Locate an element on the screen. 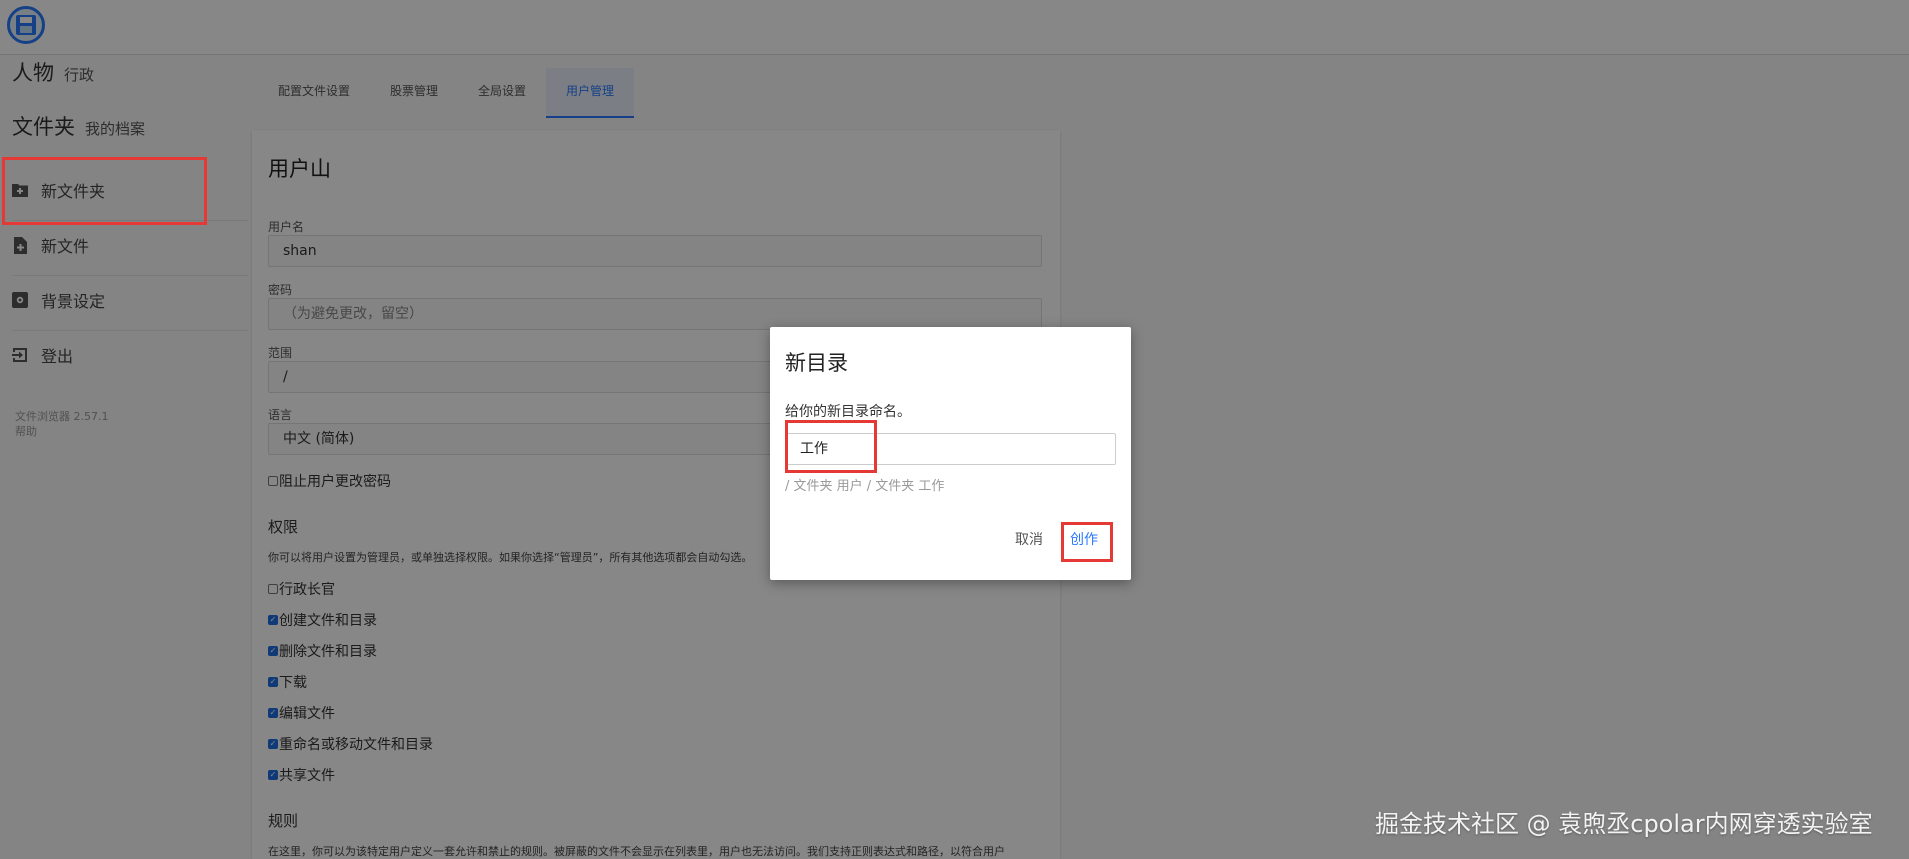 The image size is (1909, 859). cancel-button: 取消 is located at coordinates (1029, 539).